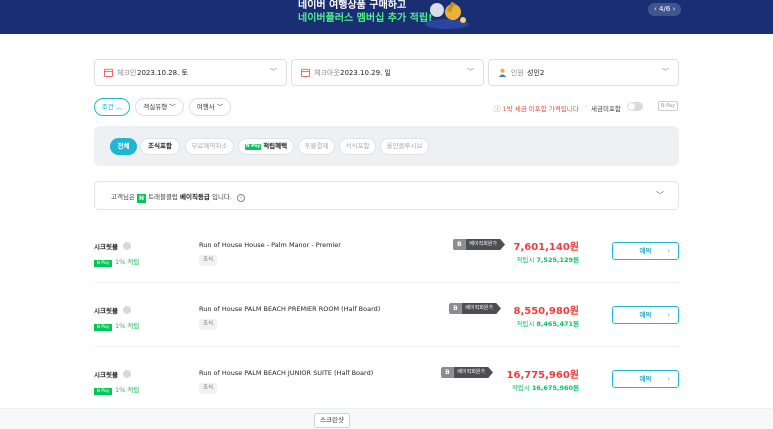  Describe the element at coordinates (546, 311) in the screenshot. I see `room-price: 8,550,980원` at that location.